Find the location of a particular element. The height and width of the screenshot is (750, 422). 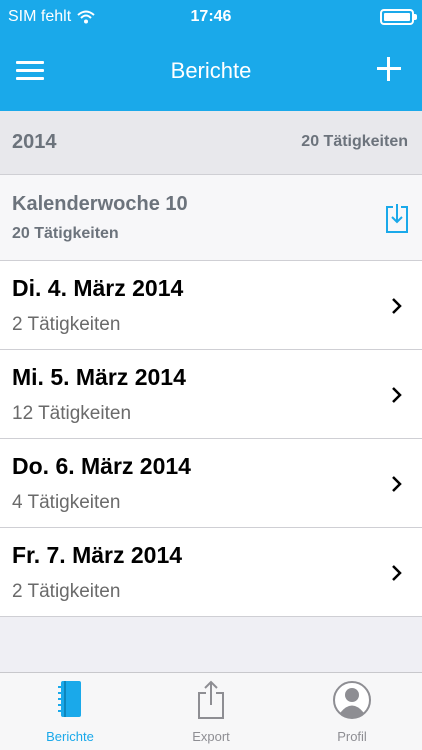

navigation-bar: Berichte is located at coordinates (211, 72).